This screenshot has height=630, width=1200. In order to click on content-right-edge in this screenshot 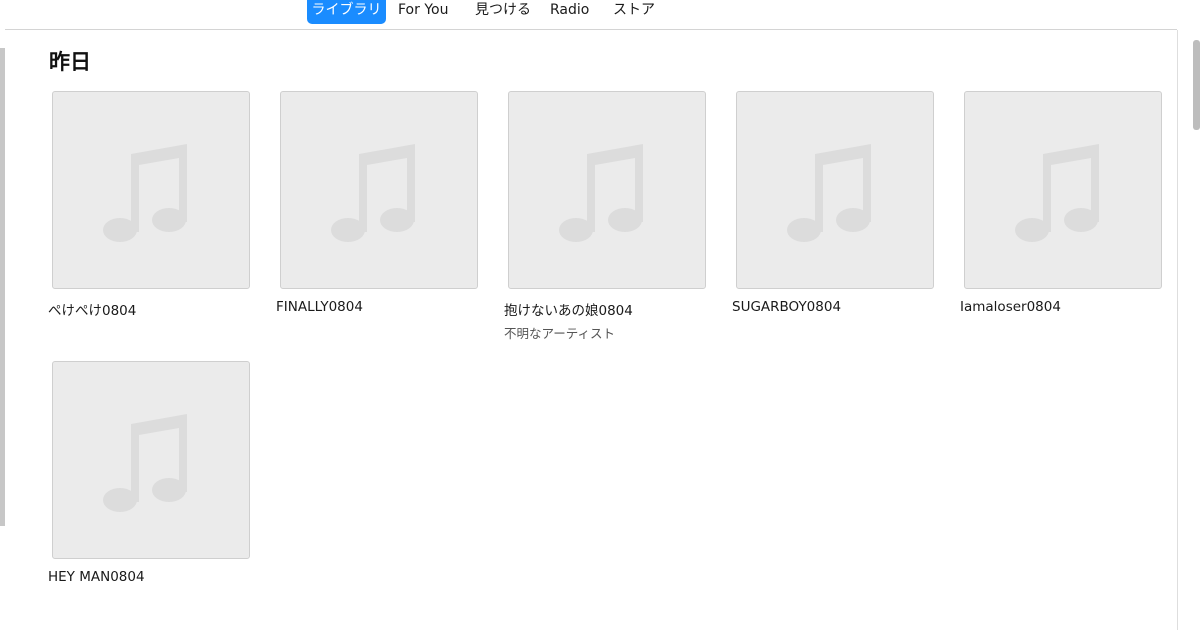, I will do `click(1177, 330)`.